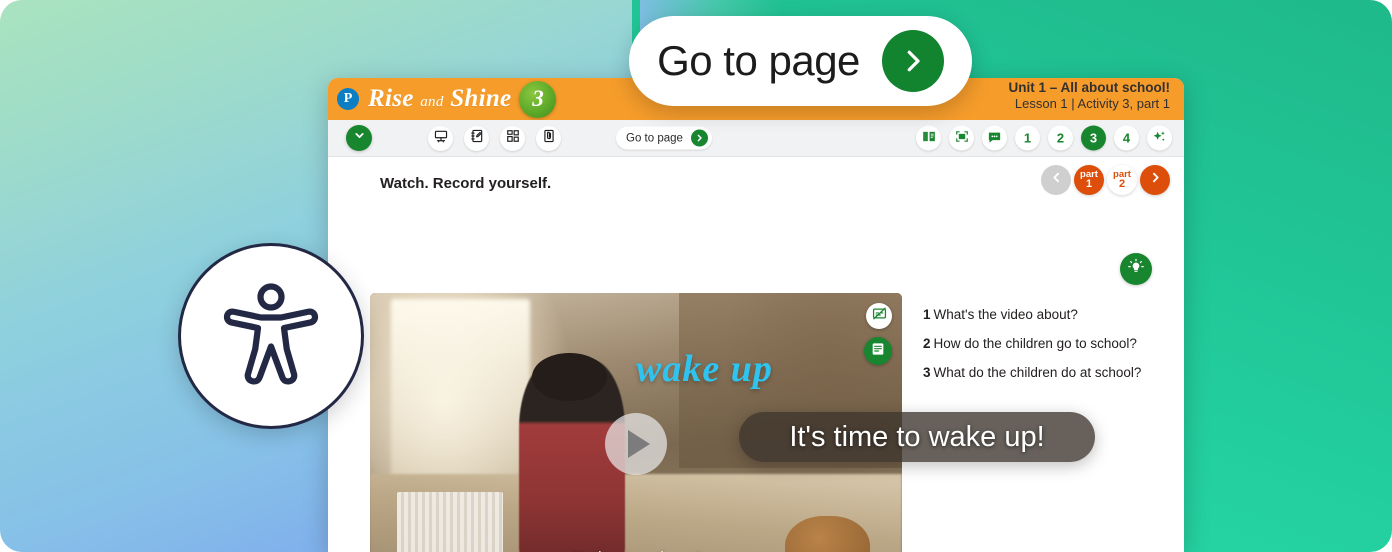 This screenshot has width=1392, height=552. What do you see at coordinates (481, 98) in the screenshot?
I see `brand-shine: Shine` at bounding box center [481, 98].